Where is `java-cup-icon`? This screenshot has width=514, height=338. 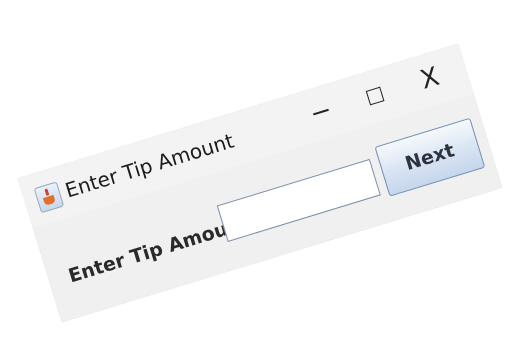
java-cup-icon is located at coordinates (49, 197).